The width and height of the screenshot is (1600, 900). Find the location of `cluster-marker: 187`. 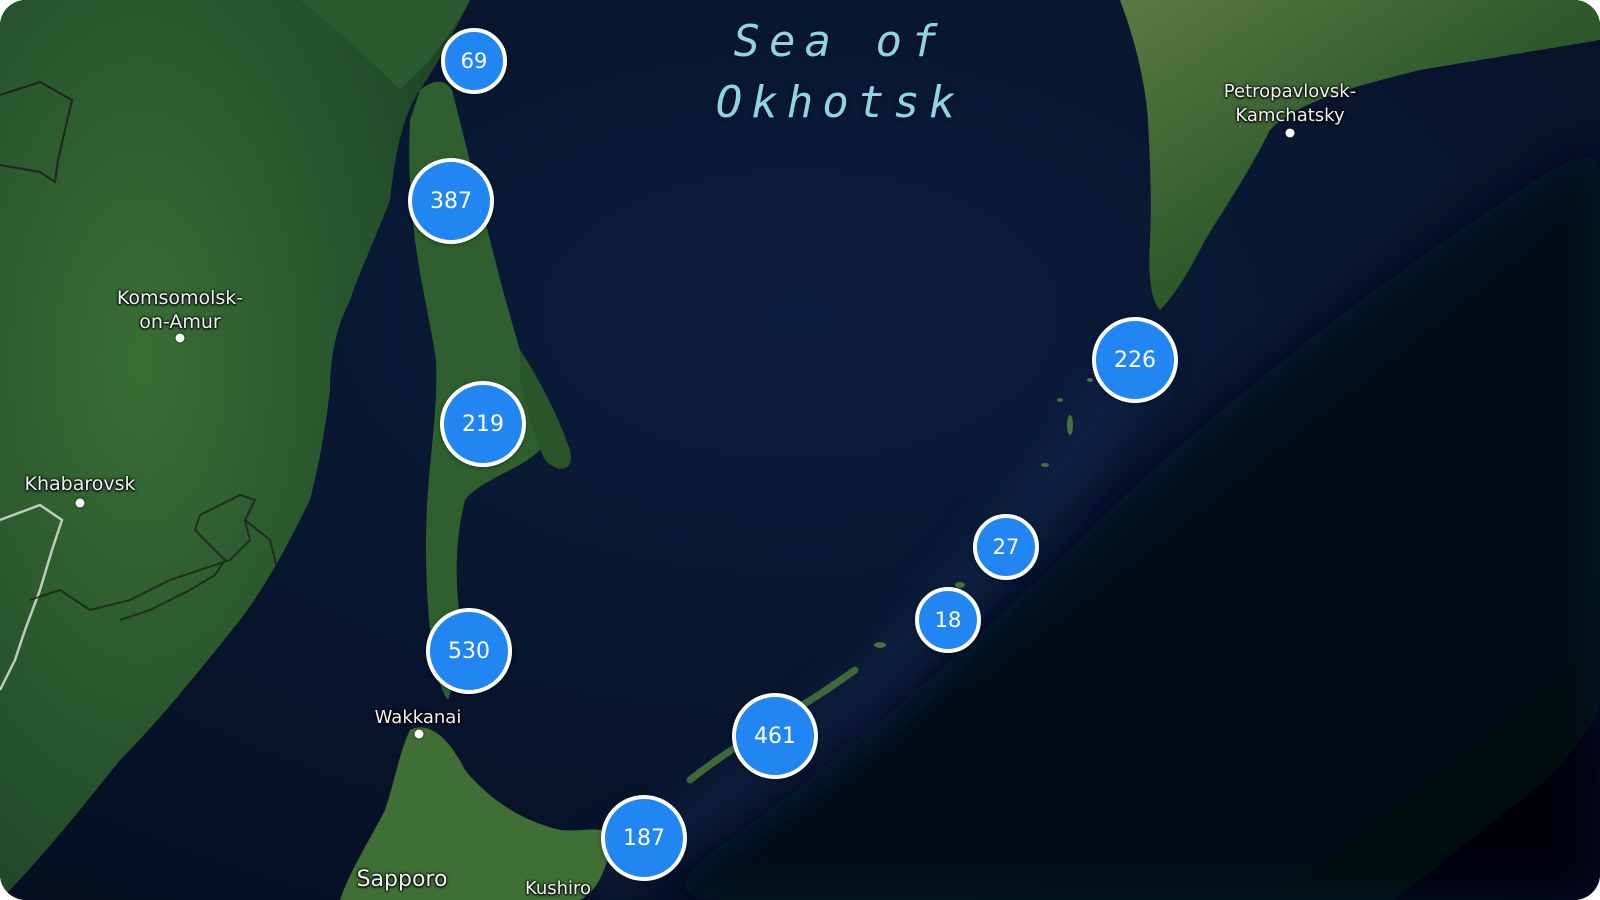

cluster-marker: 187 is located at coordinates (644, 838).